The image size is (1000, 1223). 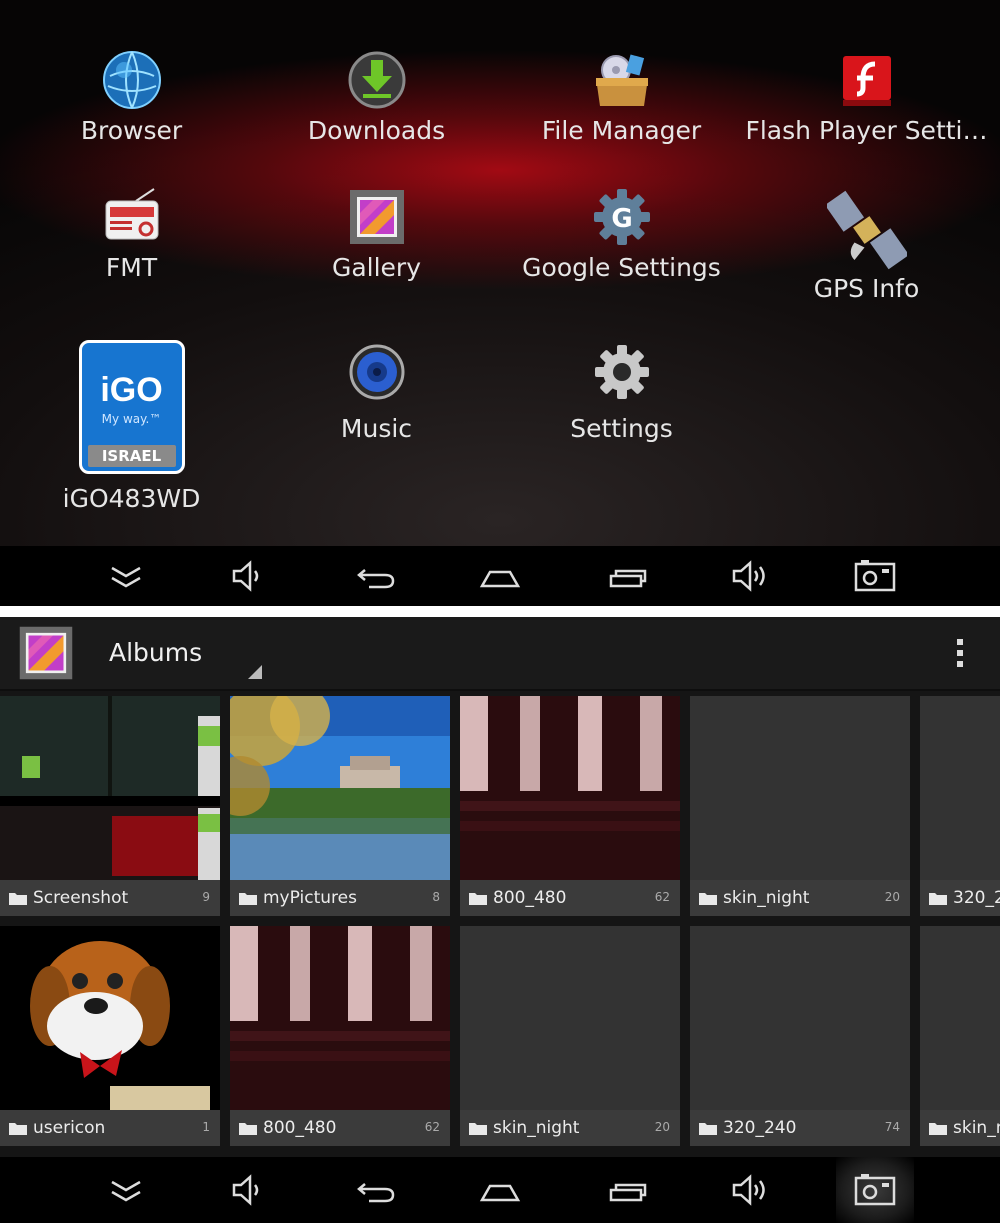 I want to click on app-google-settings: G Google Settings, so click(x=621, y=233).